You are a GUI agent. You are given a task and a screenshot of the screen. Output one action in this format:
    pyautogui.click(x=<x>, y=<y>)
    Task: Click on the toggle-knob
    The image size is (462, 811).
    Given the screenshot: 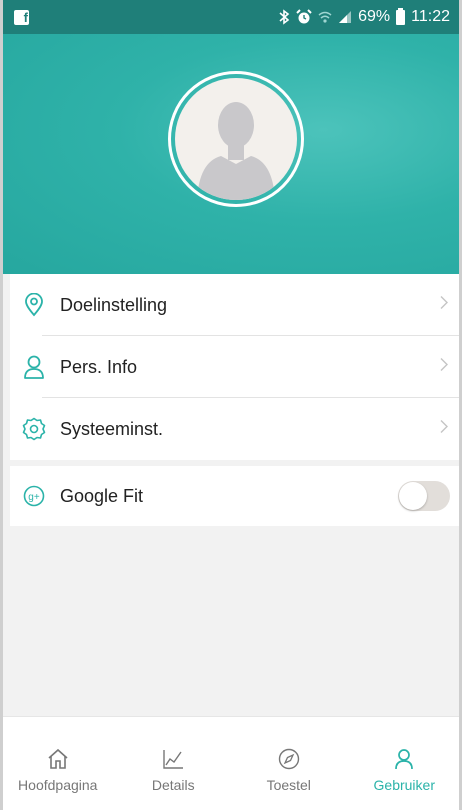 What is the action you would take?
    pyautogui.click(x=413, y=496)
    